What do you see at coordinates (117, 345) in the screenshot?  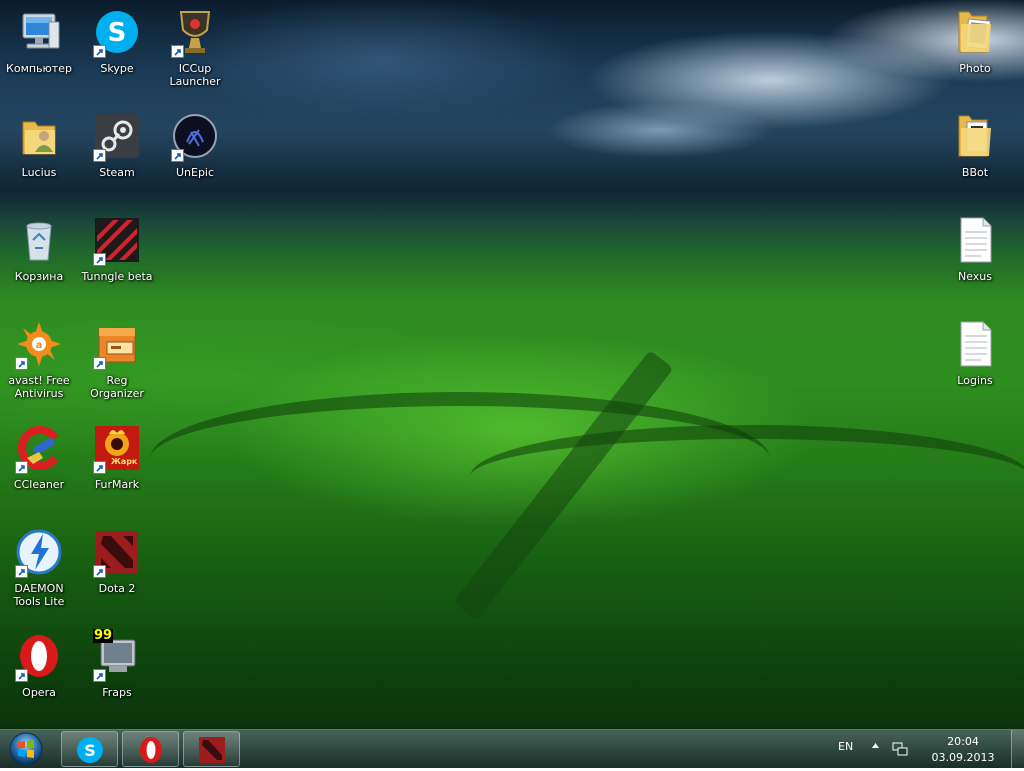 I see `reg-organizer-icon` at bounding box center [117, 345].